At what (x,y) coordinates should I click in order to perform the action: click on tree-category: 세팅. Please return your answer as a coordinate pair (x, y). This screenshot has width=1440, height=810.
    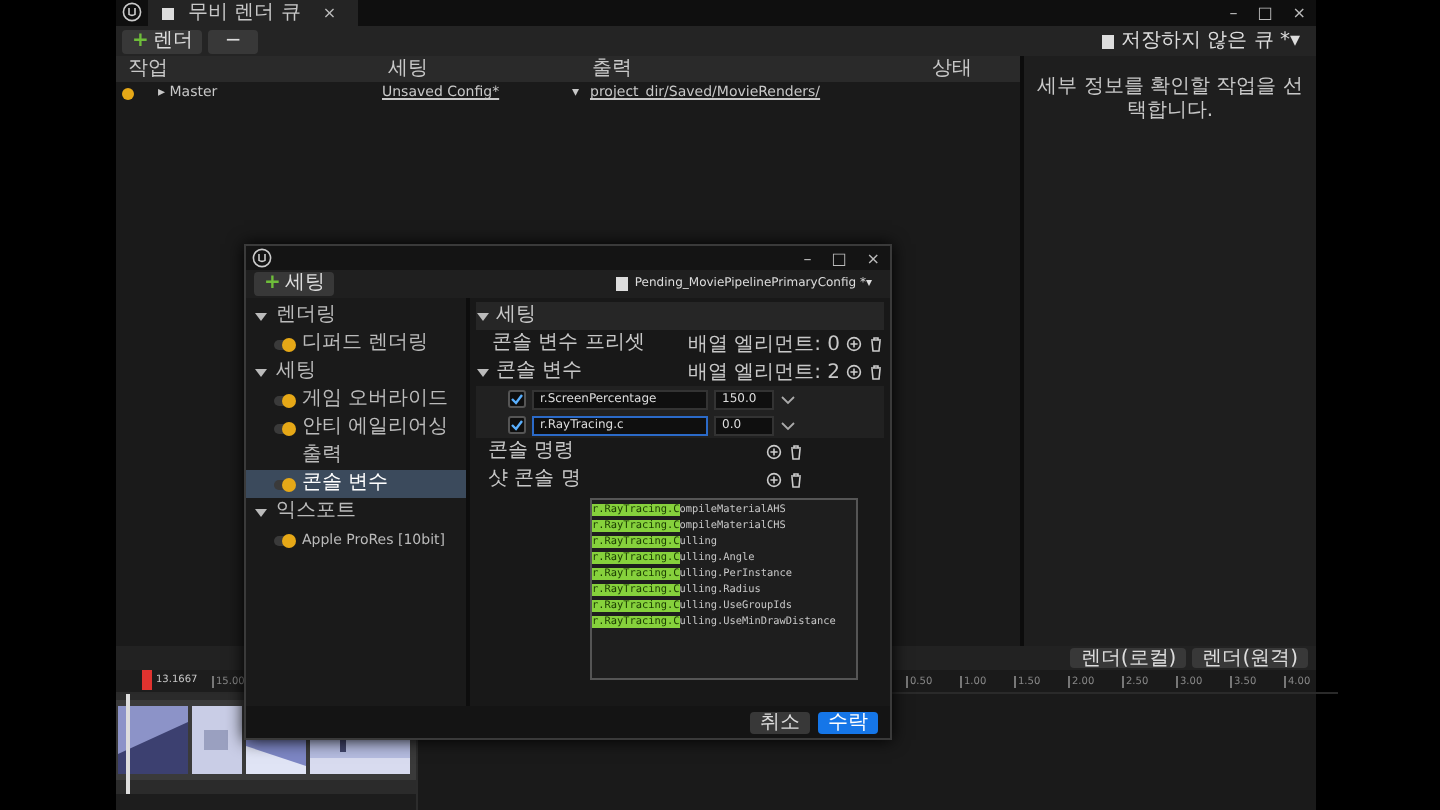
    Looking at the image, I should click on (356, 372).